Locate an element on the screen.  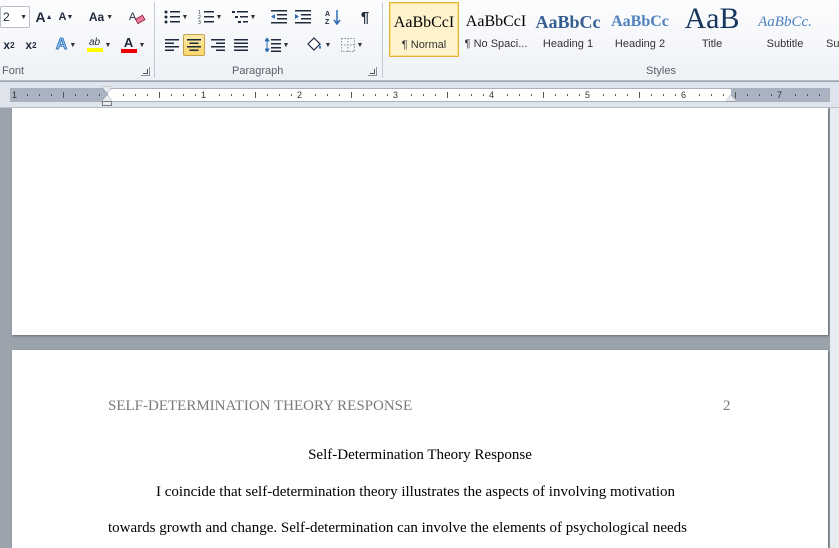
change-case-button: Aa ▼ is located at coordinates (101, 17).